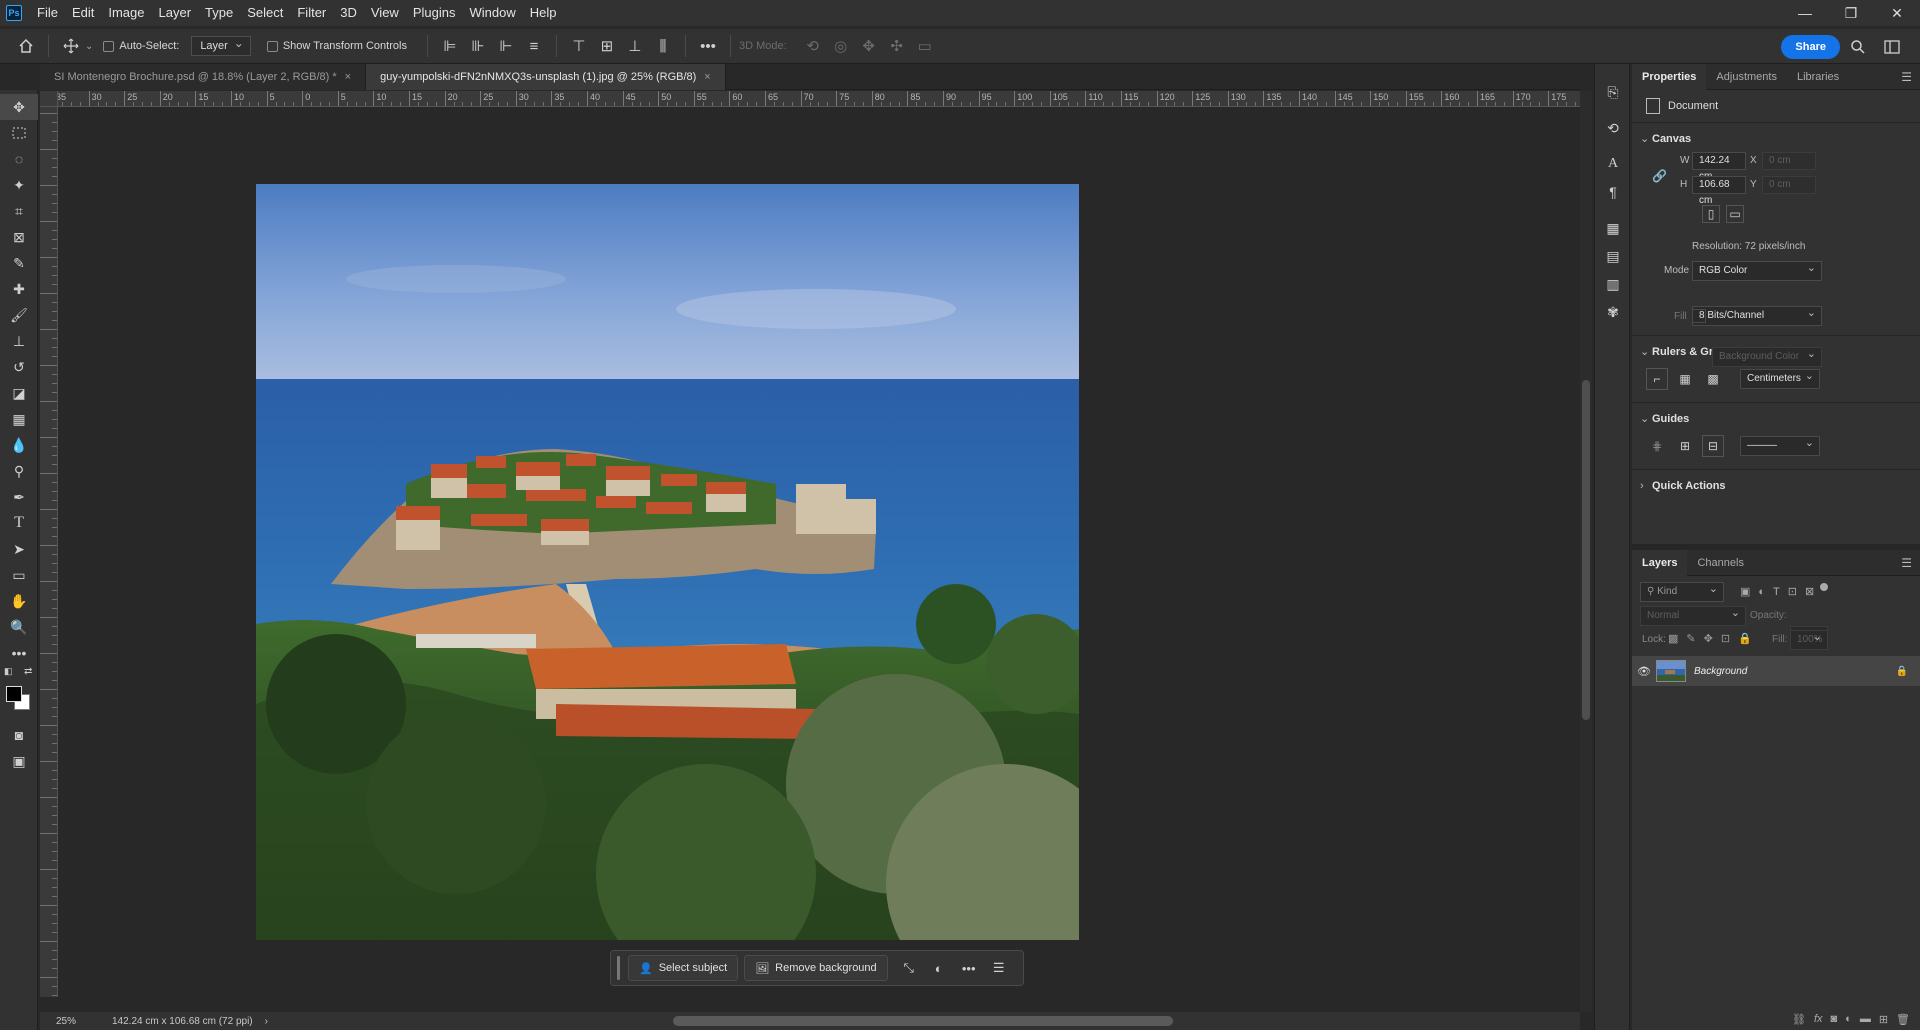 Image resolution: width=1920 pixels, height=1030 pixels. Describe the element at coordinates (635, 46) in the screenshot. I see `align-bottom-icon: ⊥` at that location.